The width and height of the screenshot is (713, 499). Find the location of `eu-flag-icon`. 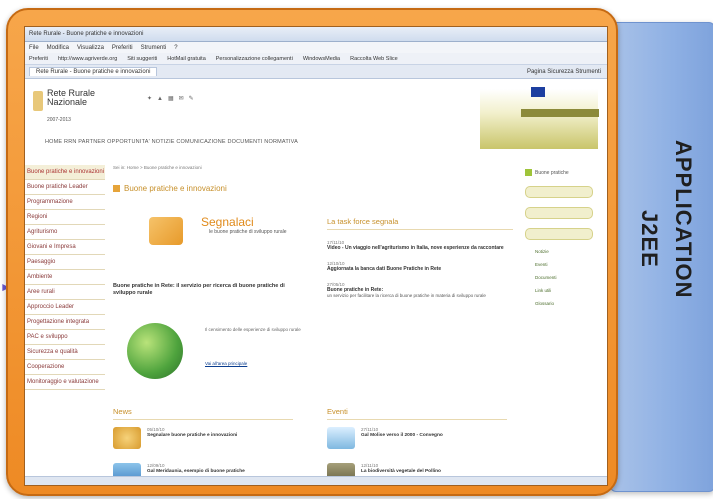

eu-flag-icon is located at coordinates (538, 92).